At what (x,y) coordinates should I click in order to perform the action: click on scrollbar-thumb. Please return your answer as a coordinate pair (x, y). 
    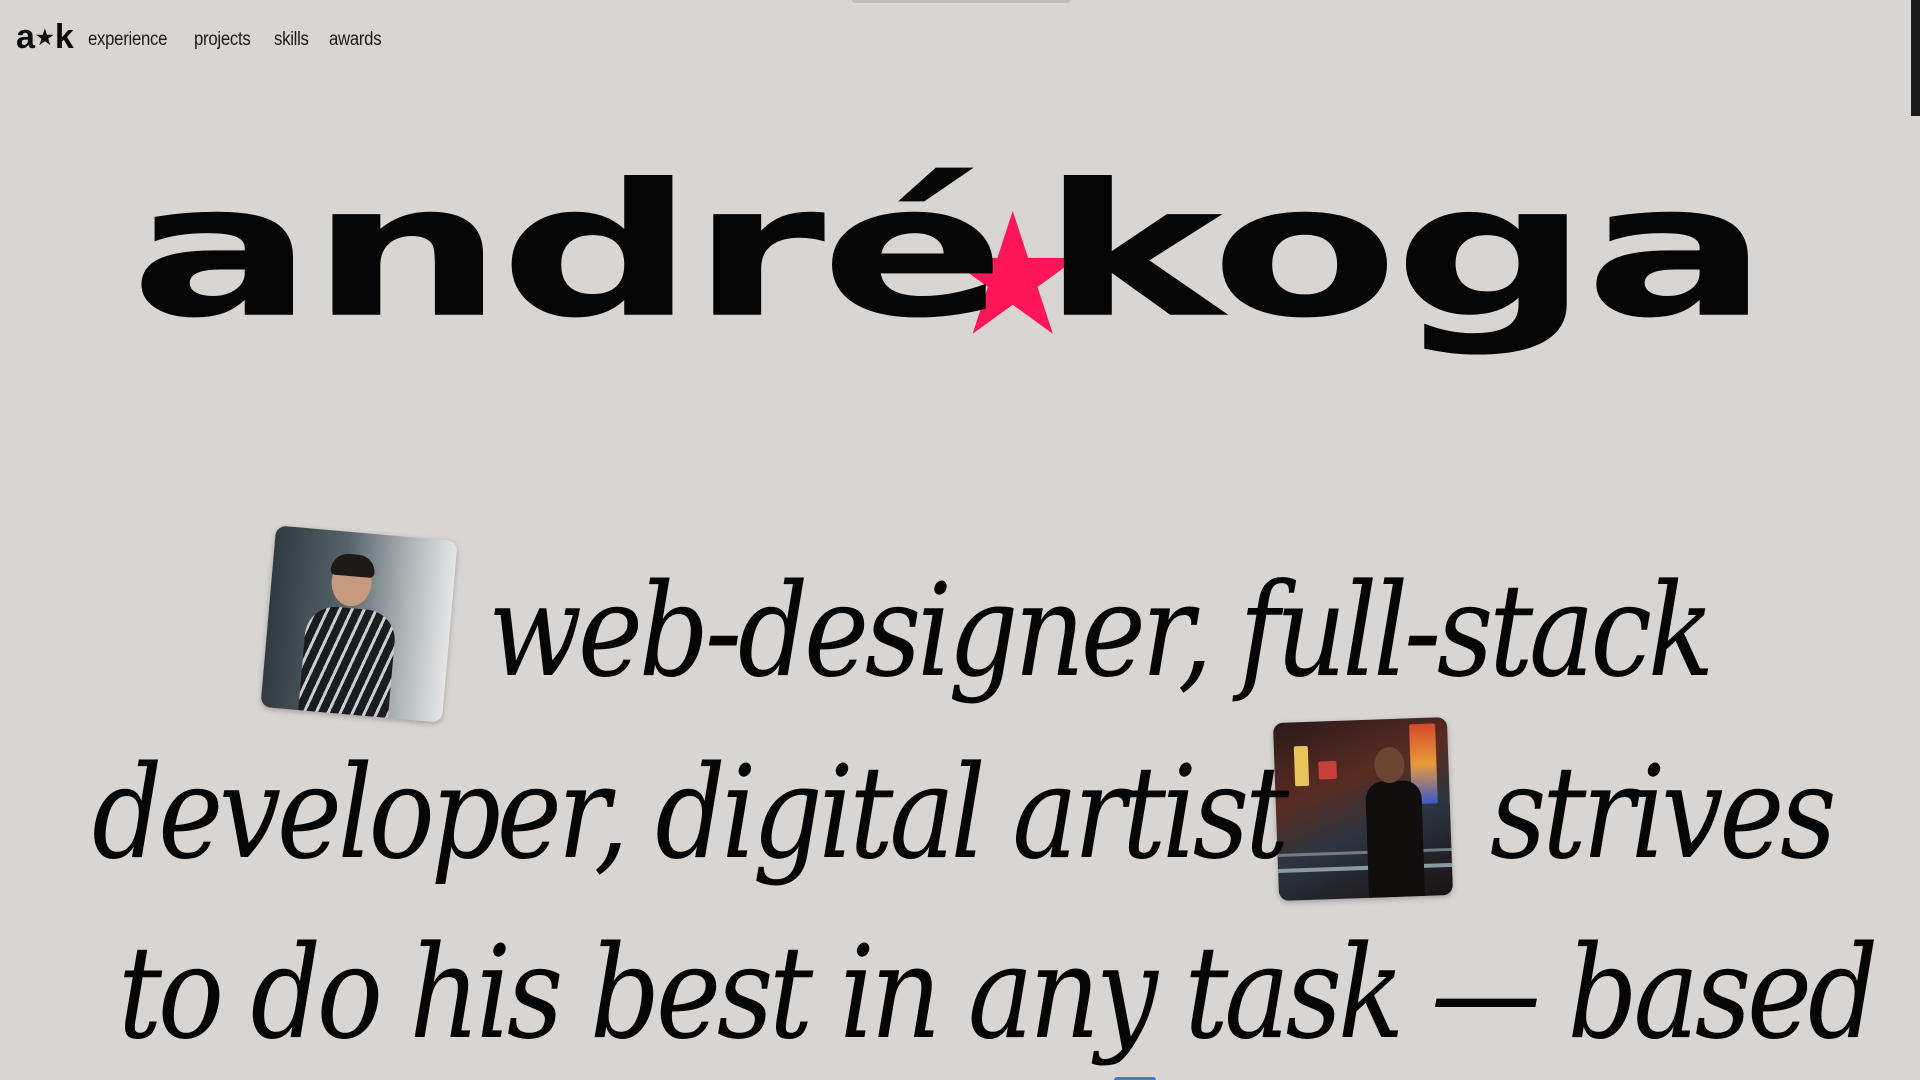
    Looking at the image, I should click on (1915, 58).